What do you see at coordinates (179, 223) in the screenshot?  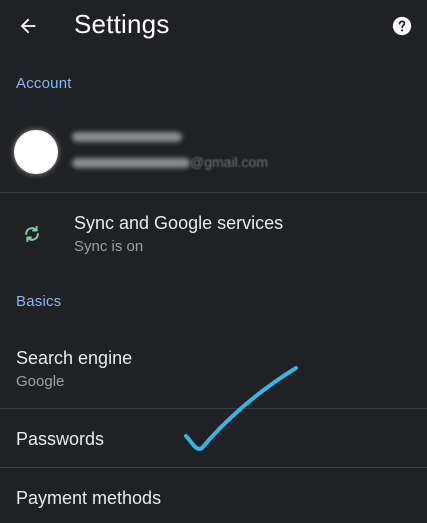 I see `sync-title: Sync and Google services` at bounding box center [179, 223].